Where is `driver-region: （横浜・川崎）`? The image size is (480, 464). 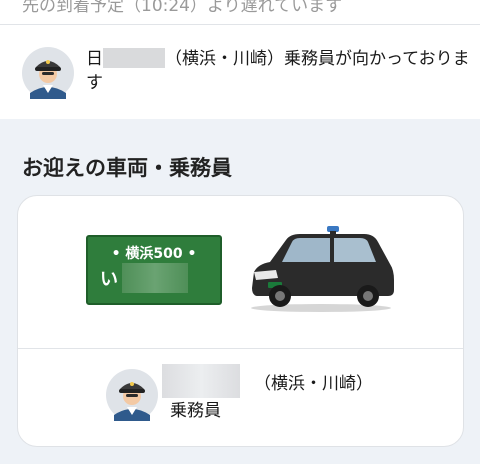 driver-region: （横浜・川崎） is located at coordinates (313, 384).